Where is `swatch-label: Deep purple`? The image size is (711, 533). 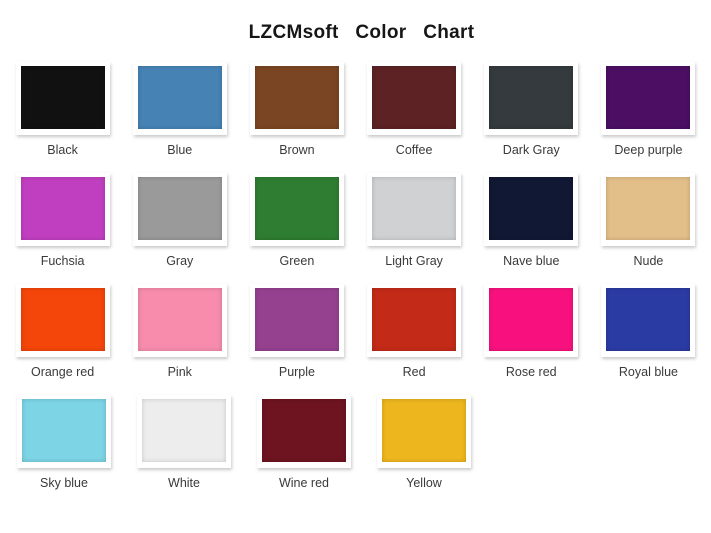
swatch-label: Deep purple is located at coordinates (648, 150).